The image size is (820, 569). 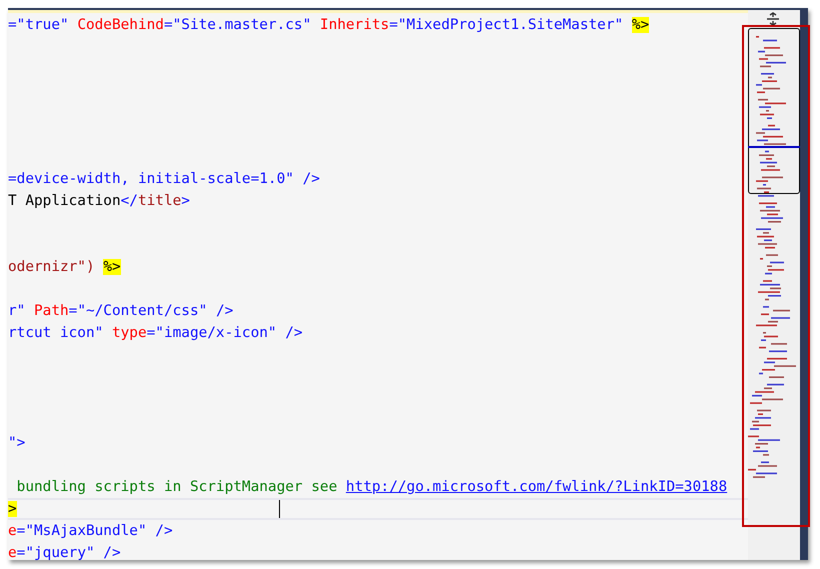 I want to click on attribute-value: ="MsAjaxBundle" />, so click(x=94, y=531).